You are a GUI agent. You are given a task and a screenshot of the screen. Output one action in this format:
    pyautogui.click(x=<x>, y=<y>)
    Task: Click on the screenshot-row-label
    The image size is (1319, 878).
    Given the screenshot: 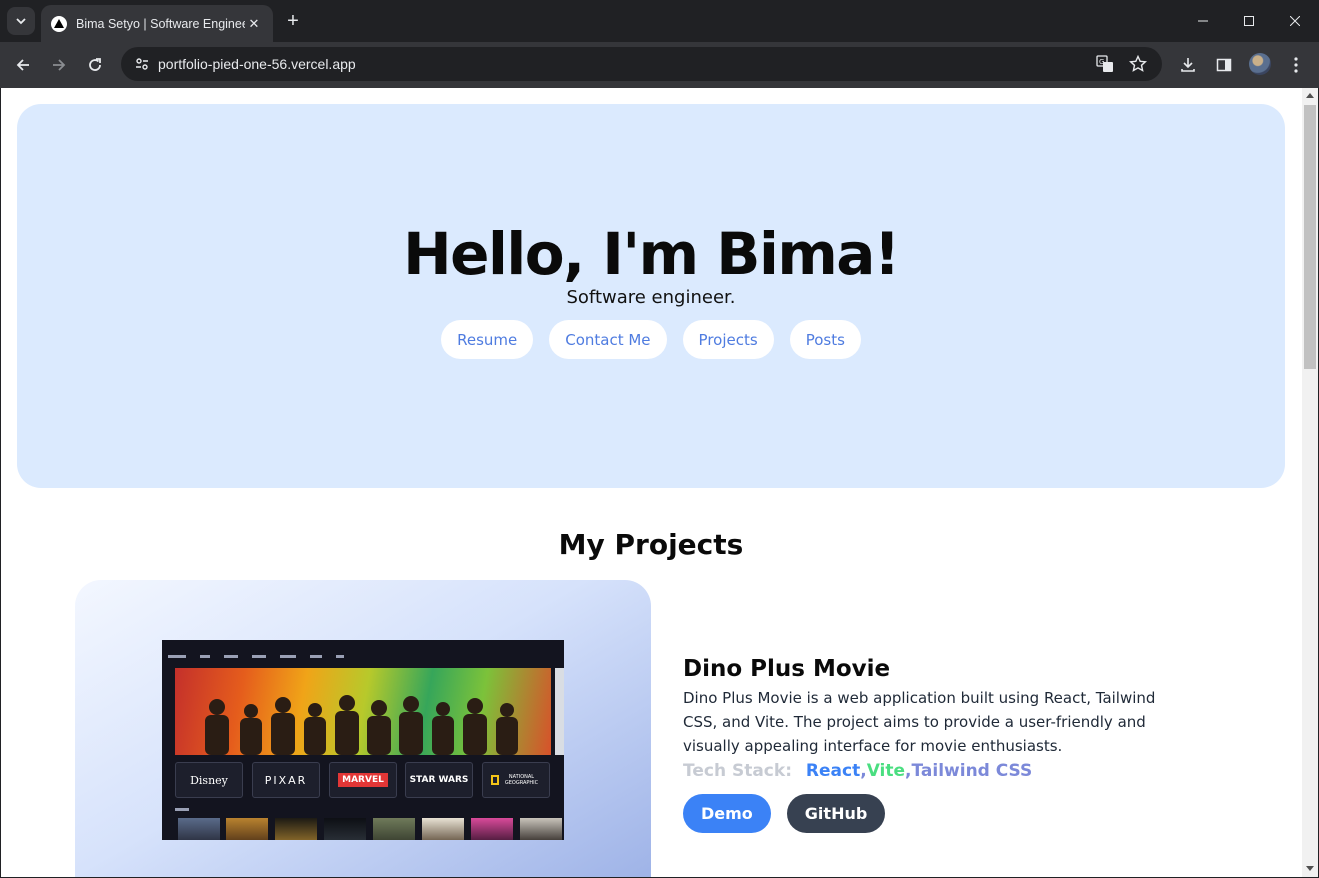 What is the action you would take?
    pyautogui.click(x=182, y=809)
    